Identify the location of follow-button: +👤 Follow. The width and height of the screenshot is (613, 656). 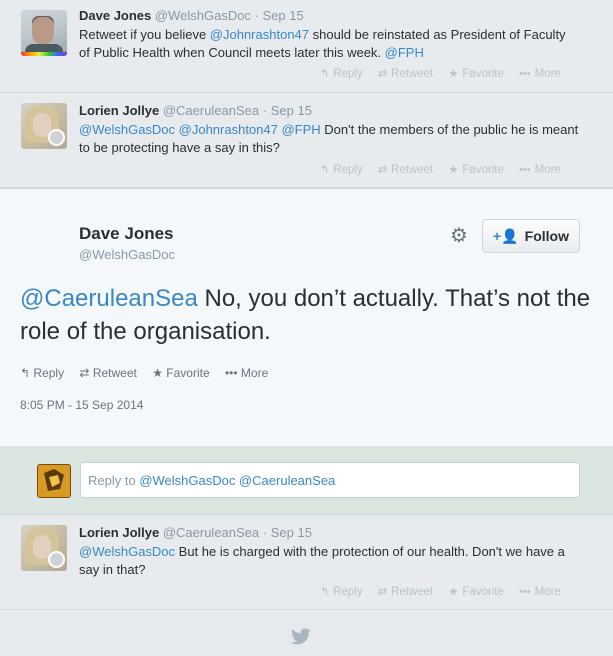
(531, 236).